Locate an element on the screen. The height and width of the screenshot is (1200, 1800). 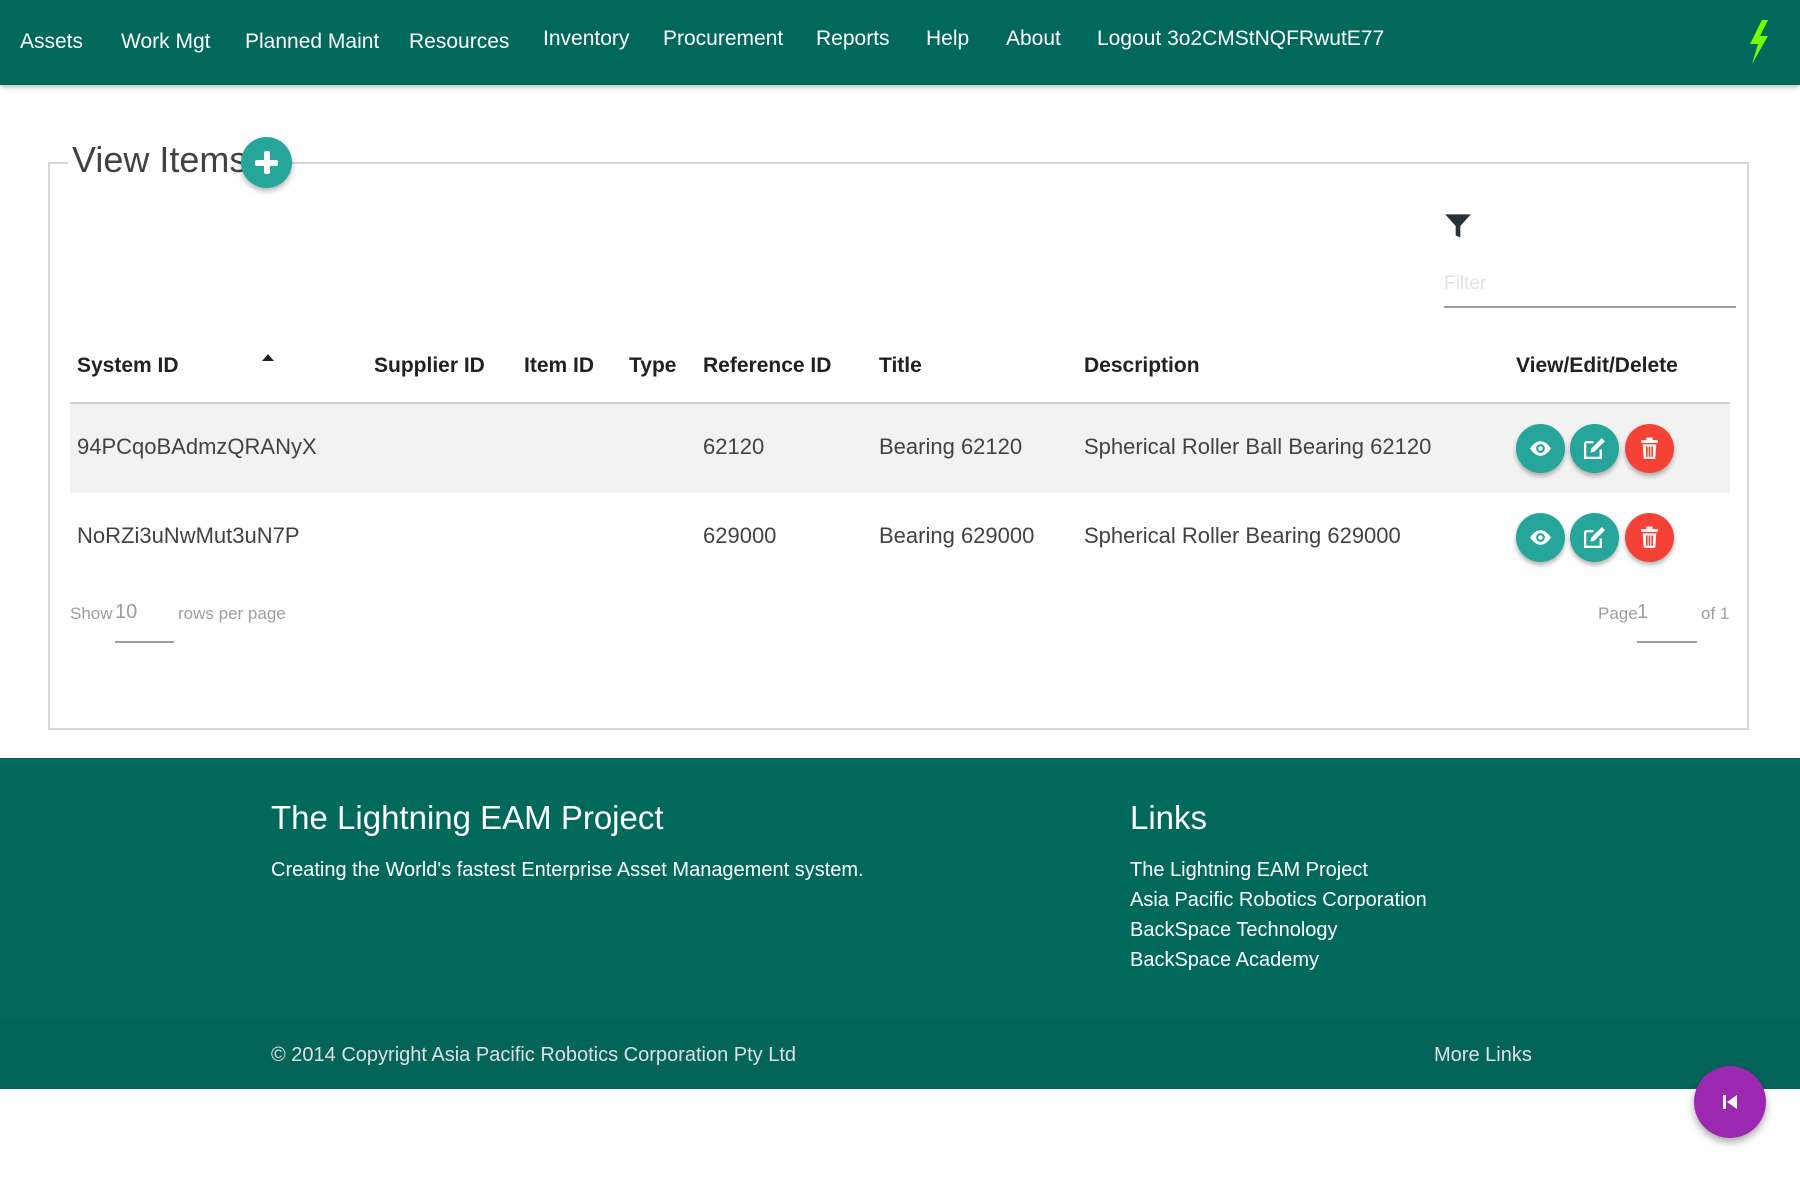
cell-system-id: NoRZi3uNwMut3uN7P is located at coordinates (188, 535).